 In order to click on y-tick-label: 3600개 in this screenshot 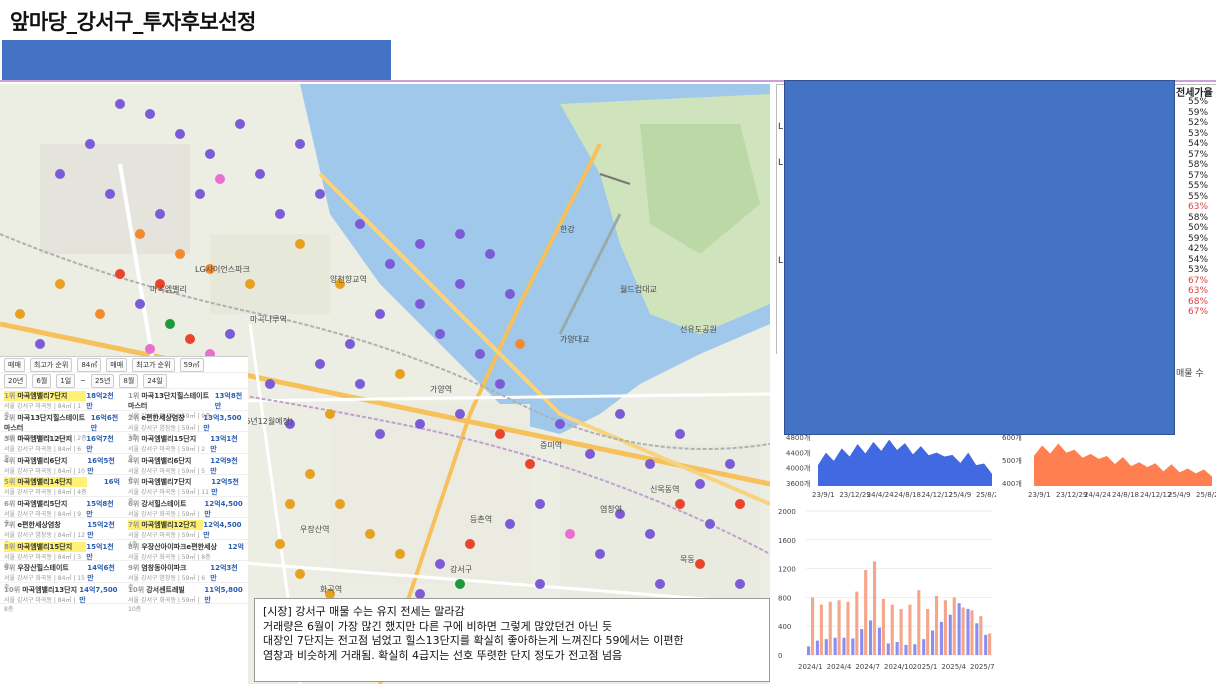, I will do `click(798, 483)`.